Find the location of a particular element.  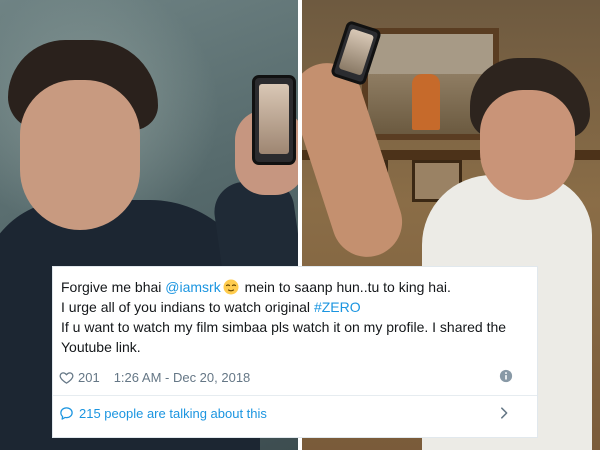

chevron-right-icon is located at coordinates (504, 413).